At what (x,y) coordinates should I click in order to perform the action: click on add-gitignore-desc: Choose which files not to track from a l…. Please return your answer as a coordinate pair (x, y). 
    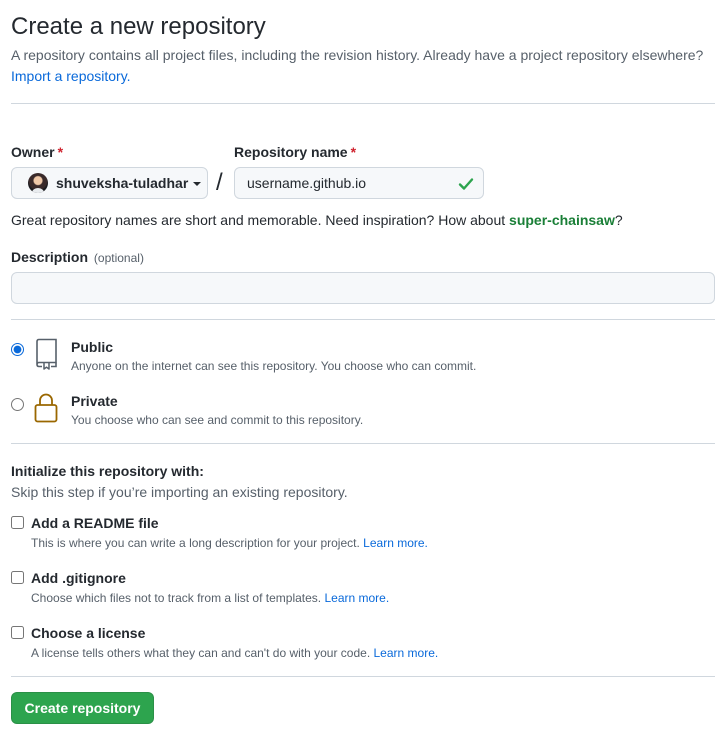
    Looking at the image, I should click on (210, 598).